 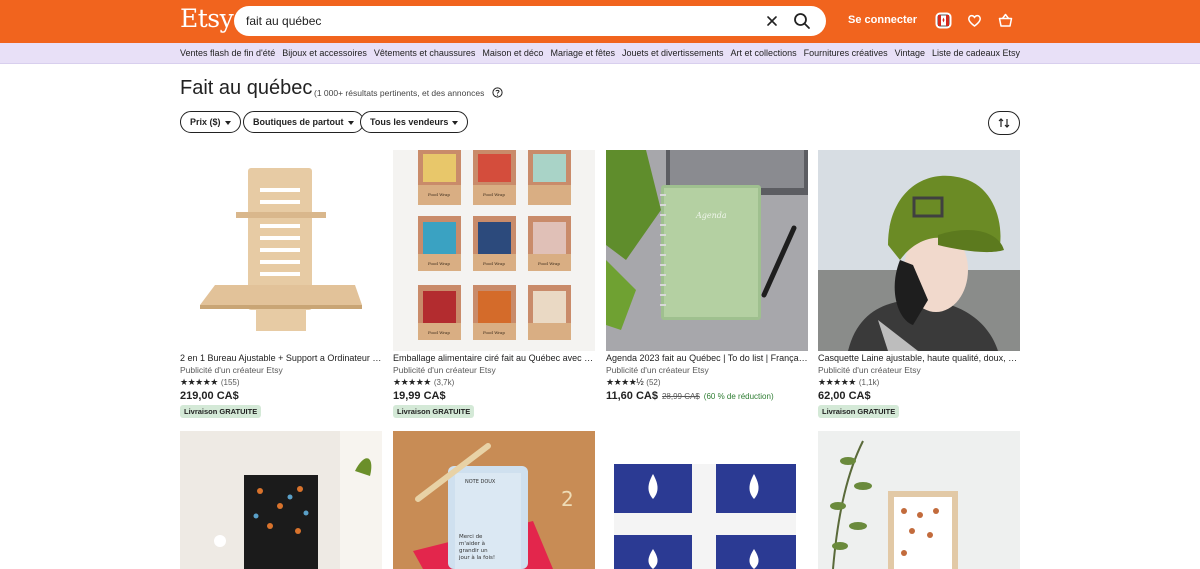 I want to click on search-bar, so click(x=530, y=21).